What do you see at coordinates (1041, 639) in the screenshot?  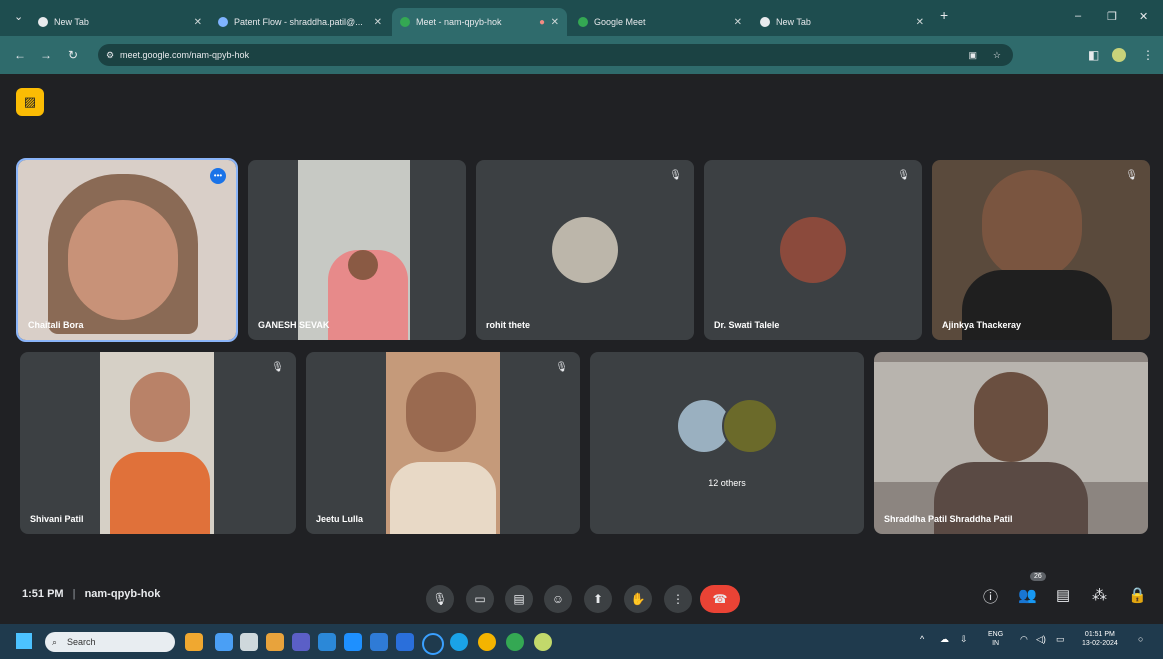 I see `volume-icon: ◁)` at bounding box center [1041, 639].